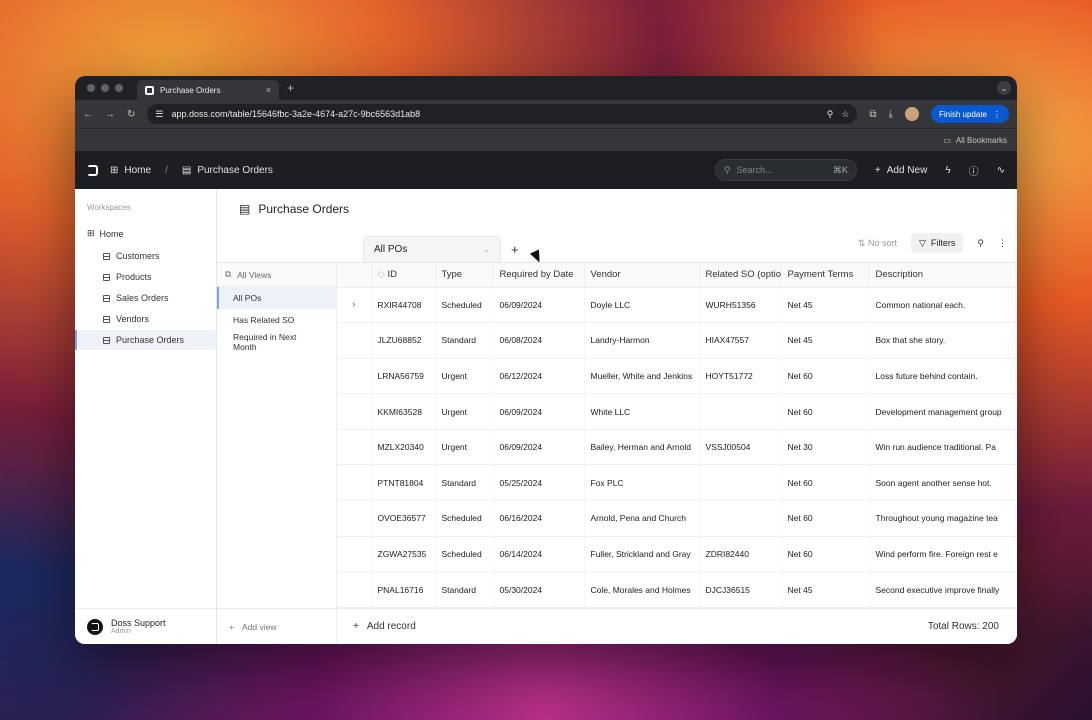  What do you see at coordinates (432, 249) in the screenshot?
I see `tab-all-pos: All POs ⌄` at bounding box center [432, 249].